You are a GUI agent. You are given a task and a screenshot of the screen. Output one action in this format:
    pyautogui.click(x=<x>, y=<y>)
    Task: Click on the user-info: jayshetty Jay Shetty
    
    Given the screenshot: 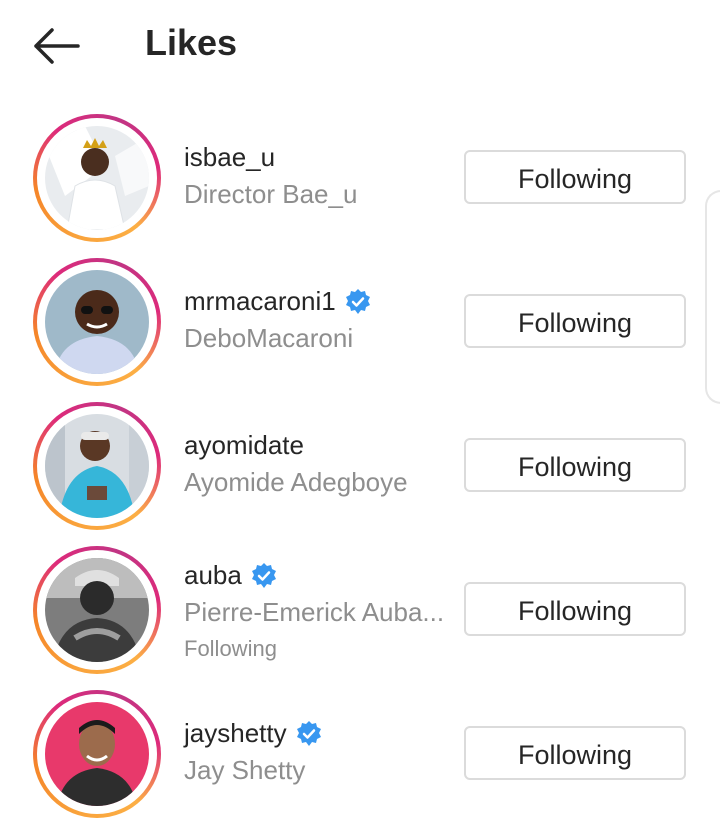 What is the action you would take?
    pyautogui.click(x=253, y=752)
    